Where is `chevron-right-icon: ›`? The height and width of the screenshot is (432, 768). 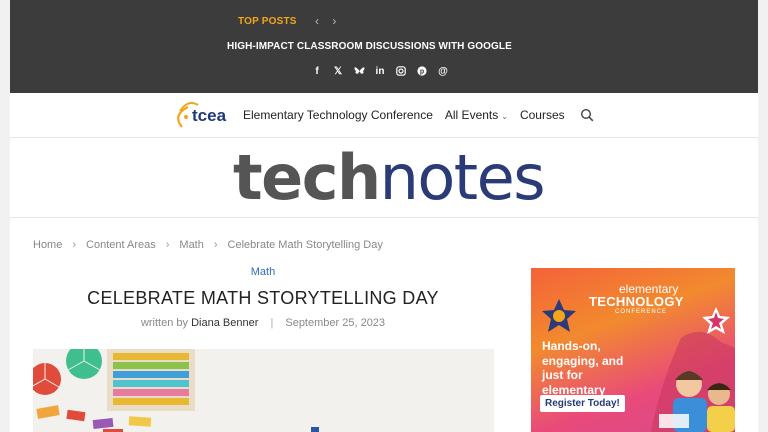 chevron-right-icon: › is located at coordinates (334, 21).